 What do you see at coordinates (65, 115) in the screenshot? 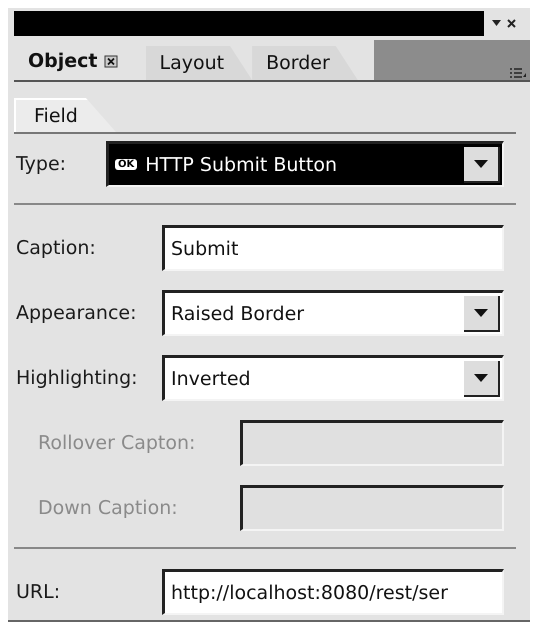
I see `tab: Field` at bounding box center [65, 115].